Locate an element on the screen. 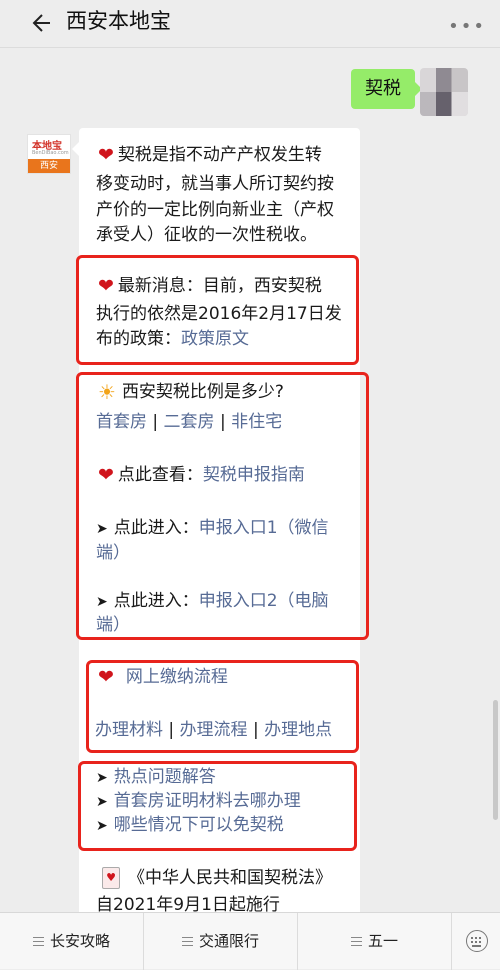 This screenshot has height=970, width=500. more-dots-icon: ••• is located at coordinates (467, 27).